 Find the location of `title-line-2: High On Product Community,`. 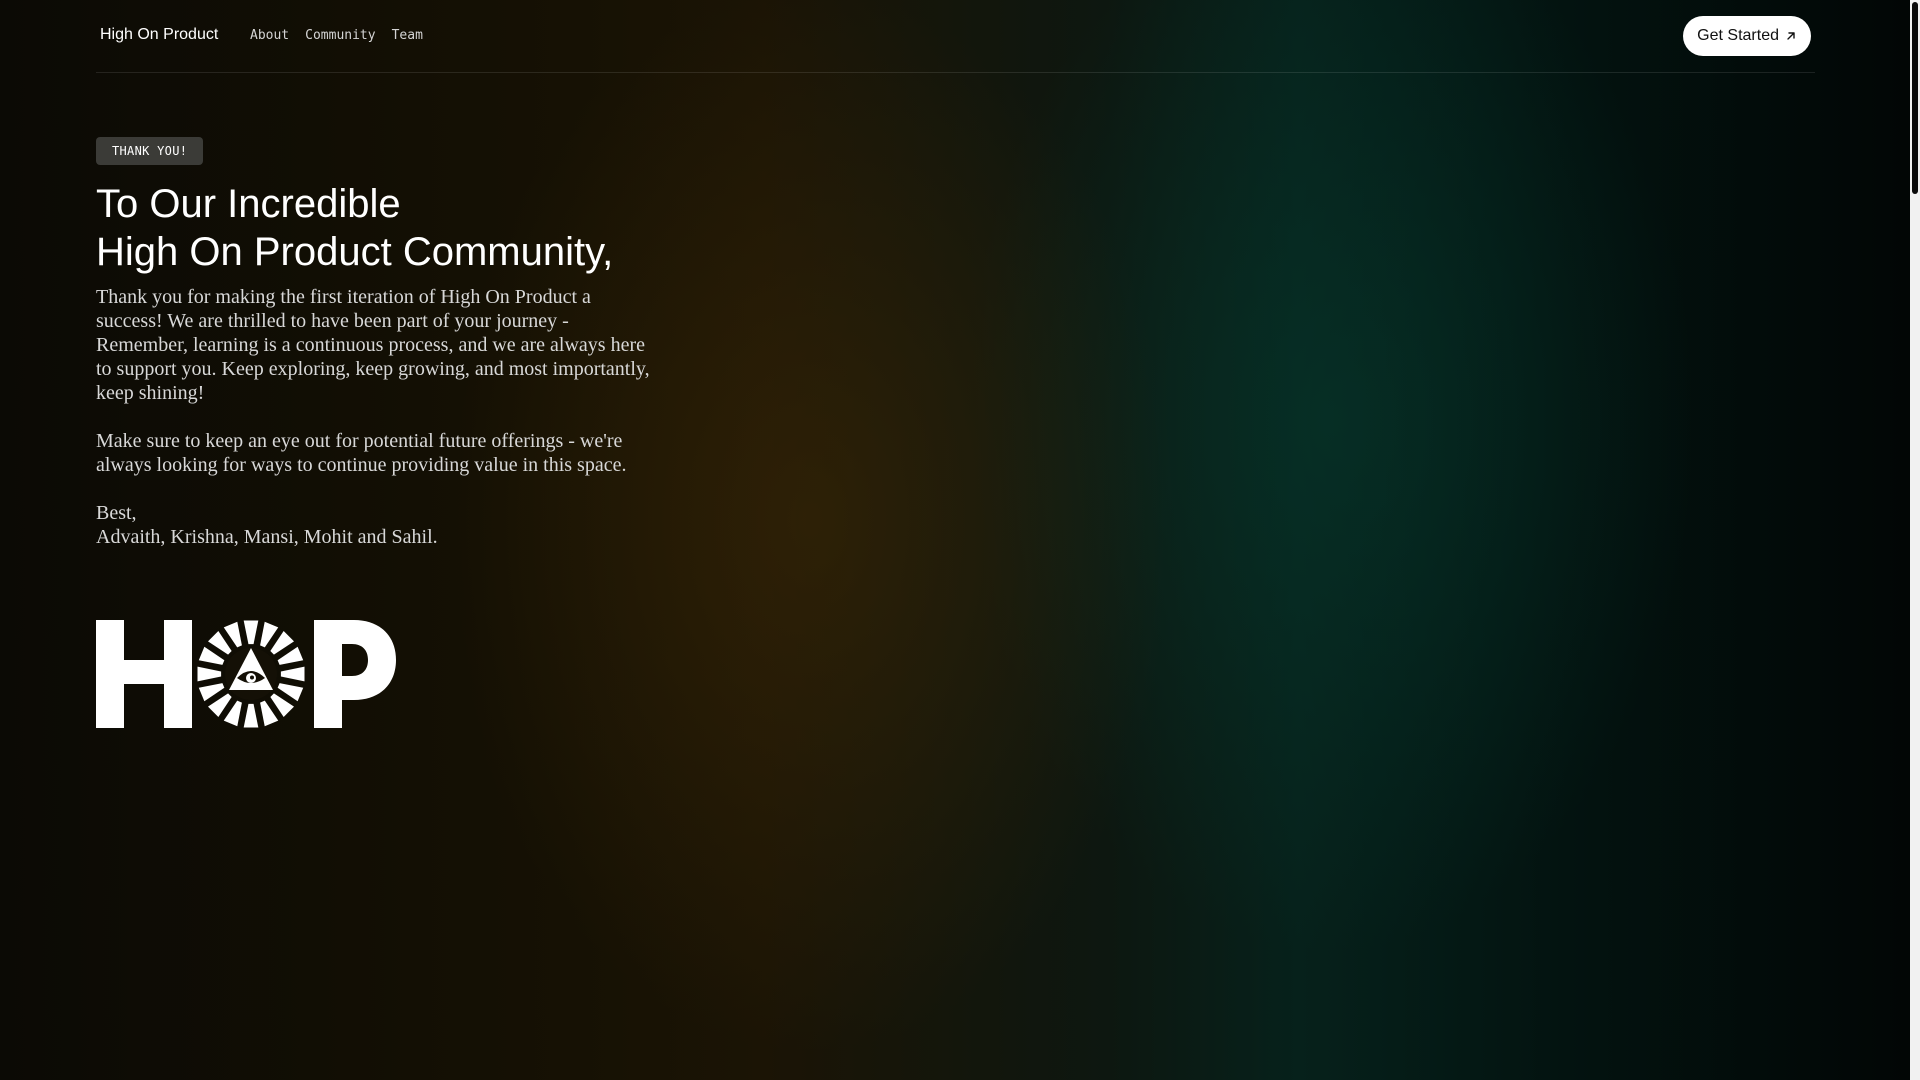

title-line-2: High On Product Community, is located at coordinates (355, 252).